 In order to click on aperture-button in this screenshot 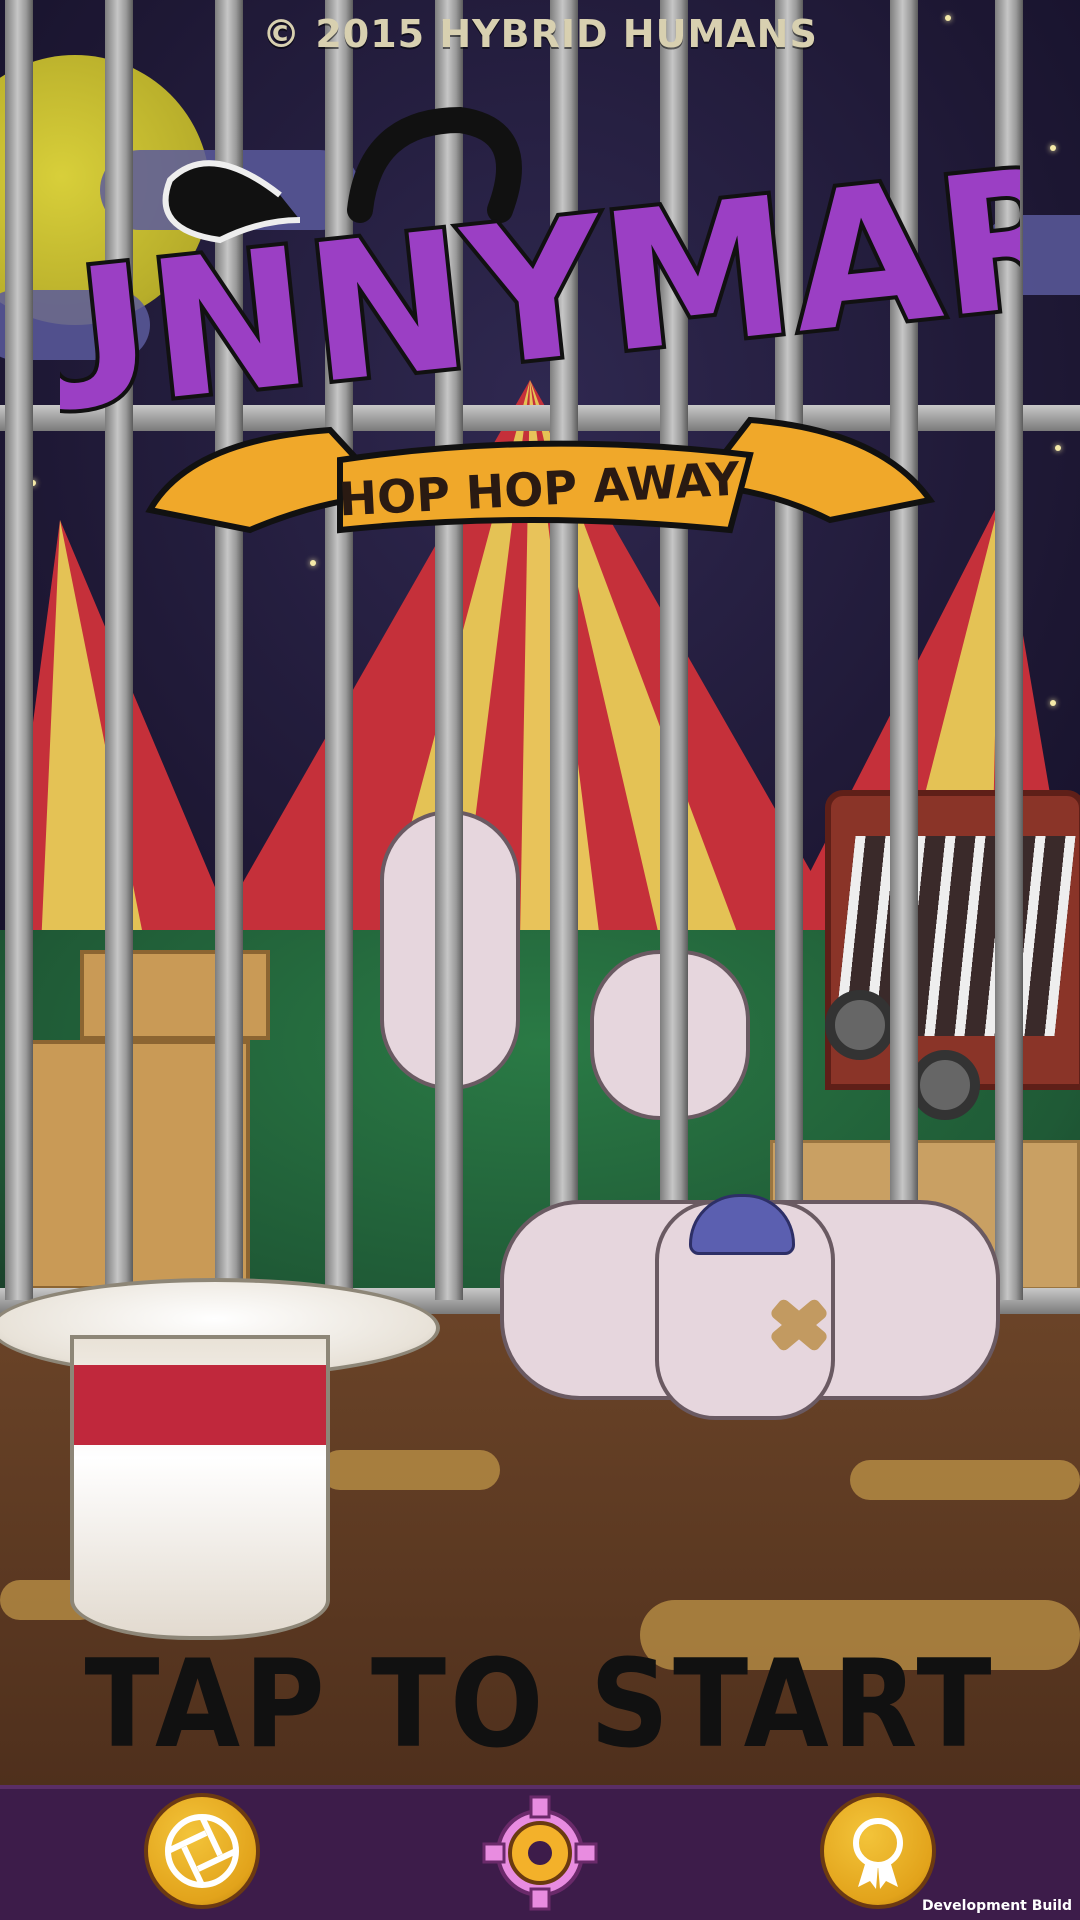, I will do `click(202, 1851)`.